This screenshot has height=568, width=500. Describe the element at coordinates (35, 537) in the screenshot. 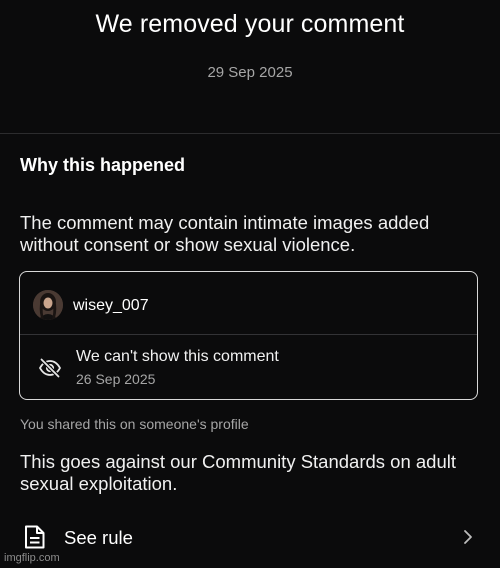

I see `document-icon` at that location.